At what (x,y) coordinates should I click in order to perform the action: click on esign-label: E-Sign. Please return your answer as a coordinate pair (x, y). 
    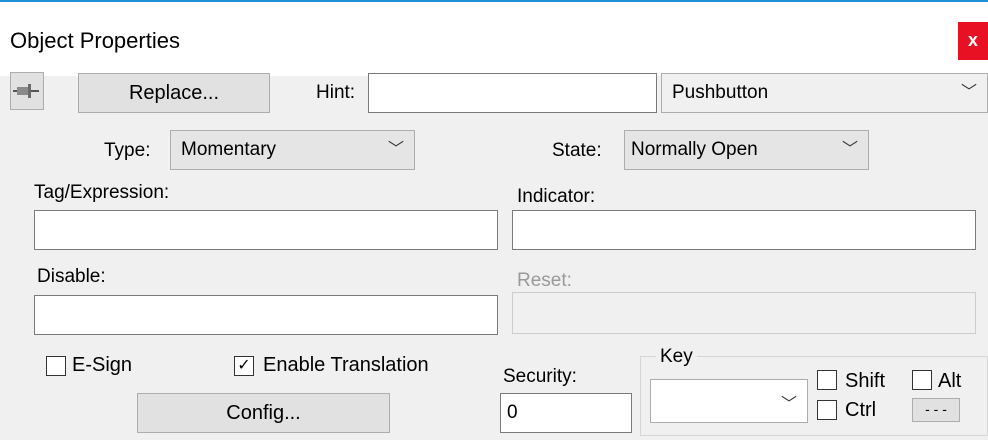
    Looking at the image, I should click on (102, 365).